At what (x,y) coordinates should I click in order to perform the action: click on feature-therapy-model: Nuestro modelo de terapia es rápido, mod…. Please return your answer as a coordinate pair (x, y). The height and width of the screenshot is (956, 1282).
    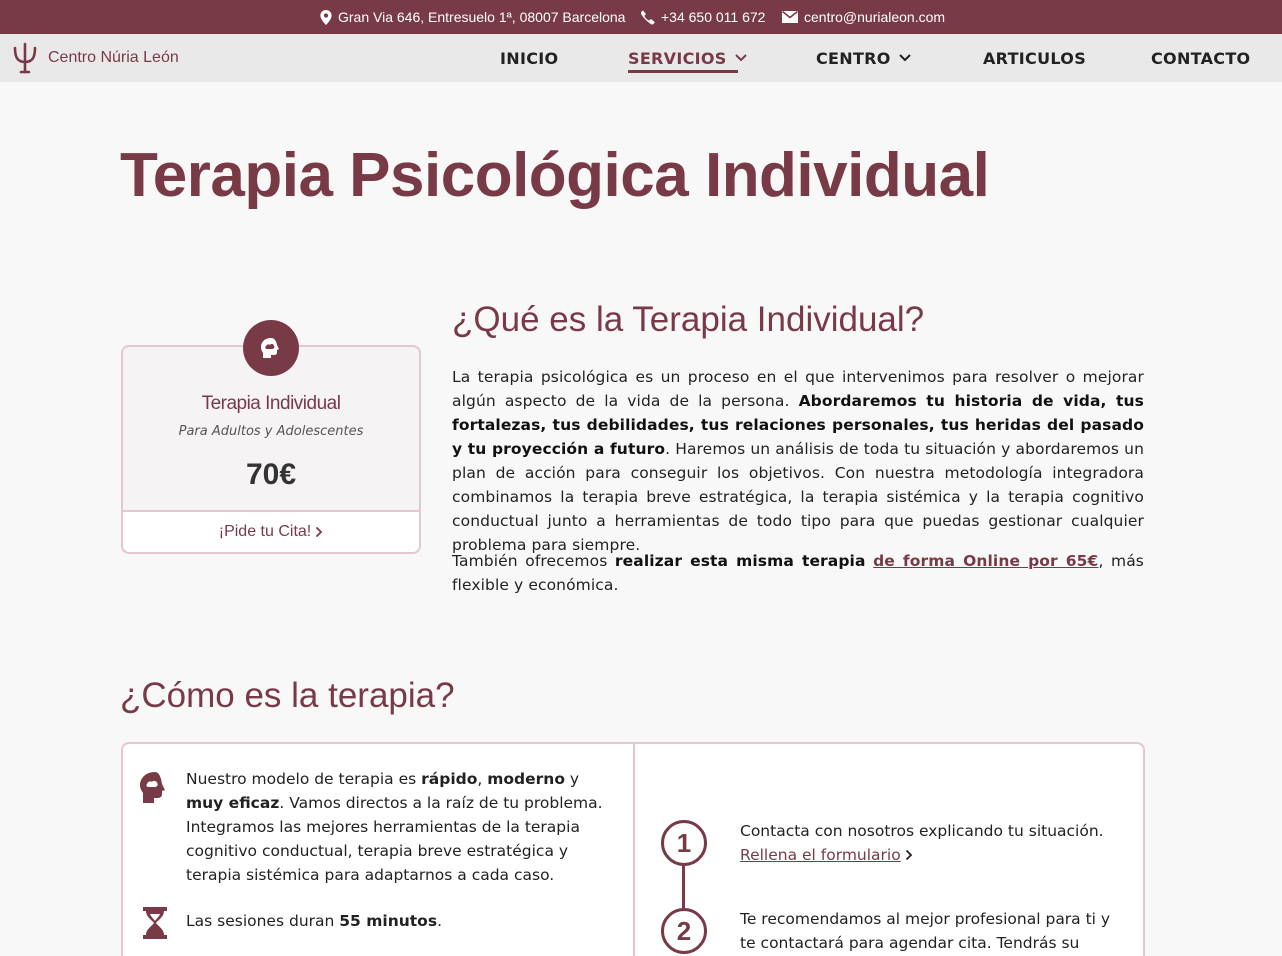
    Looking at the image, I should click on (402, 827).